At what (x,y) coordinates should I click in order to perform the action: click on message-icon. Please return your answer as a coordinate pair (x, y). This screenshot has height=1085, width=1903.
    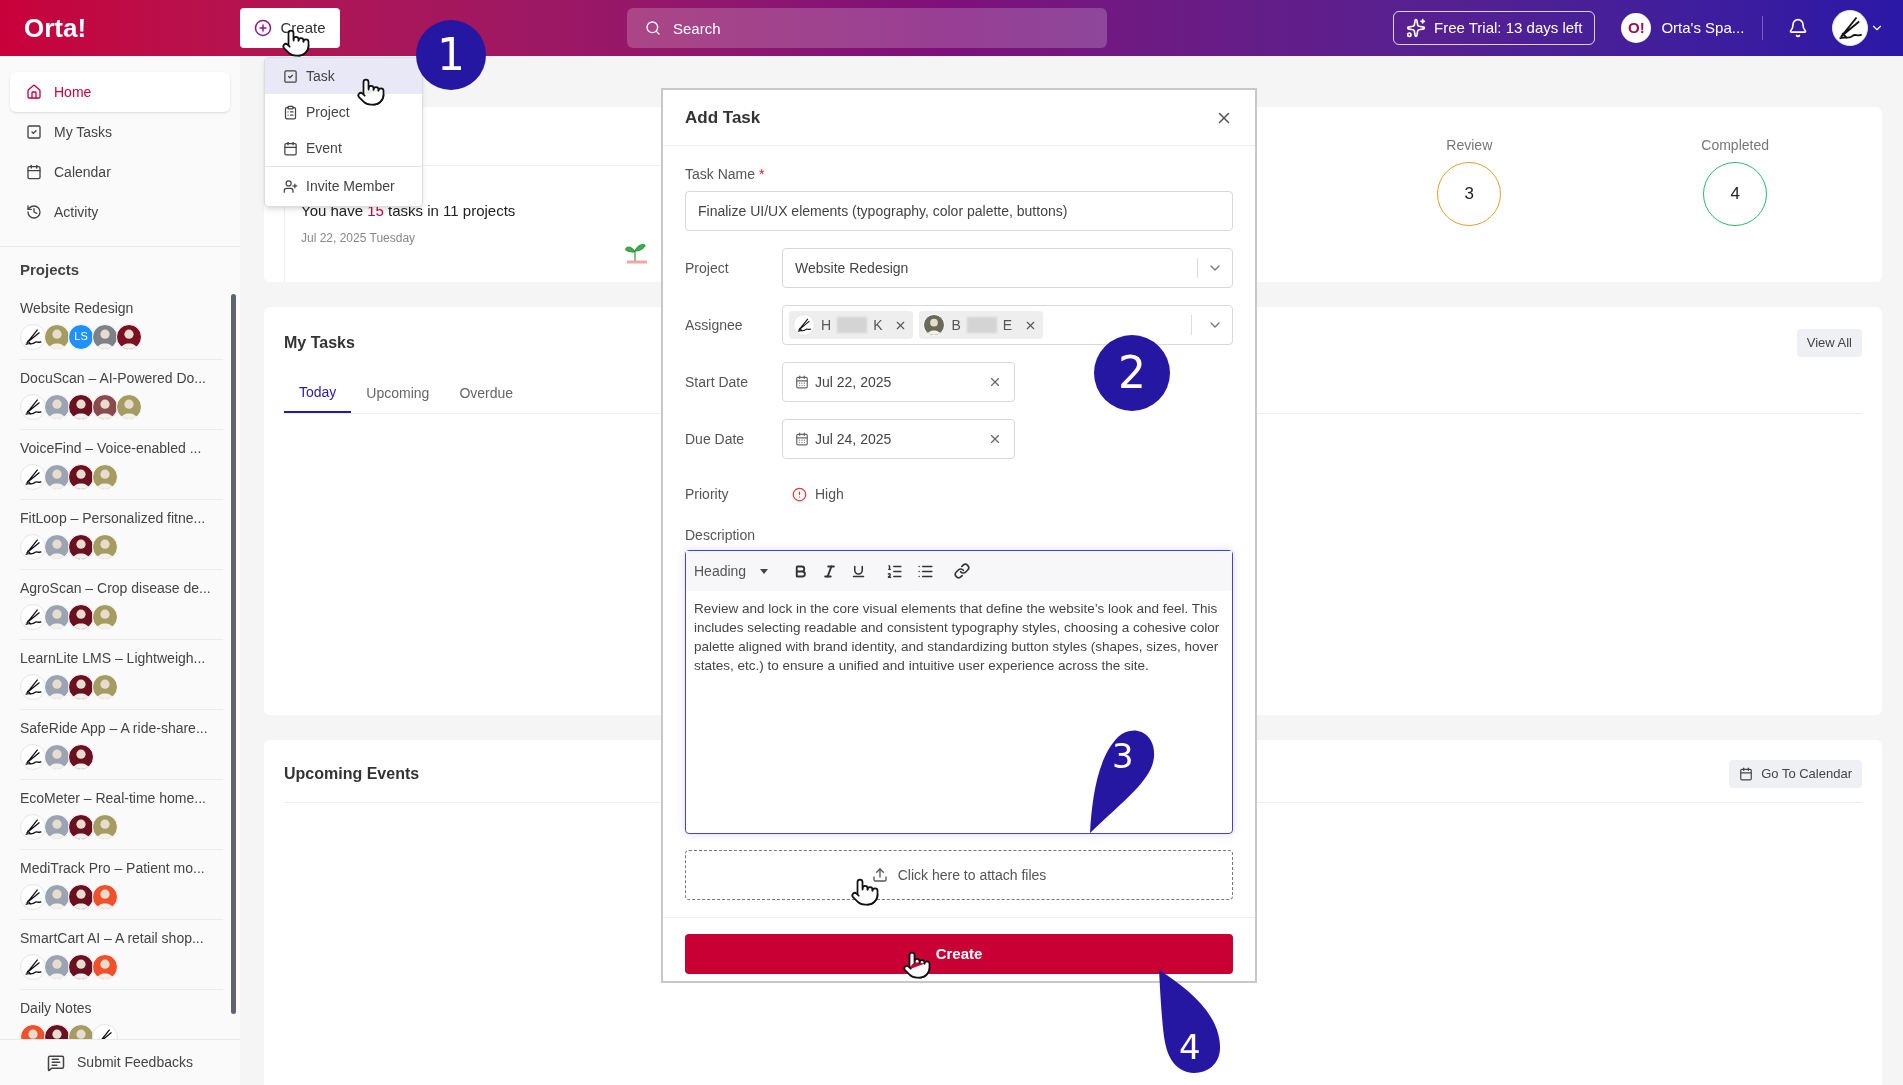
    Looking at the image, I should click on (56, 1062).